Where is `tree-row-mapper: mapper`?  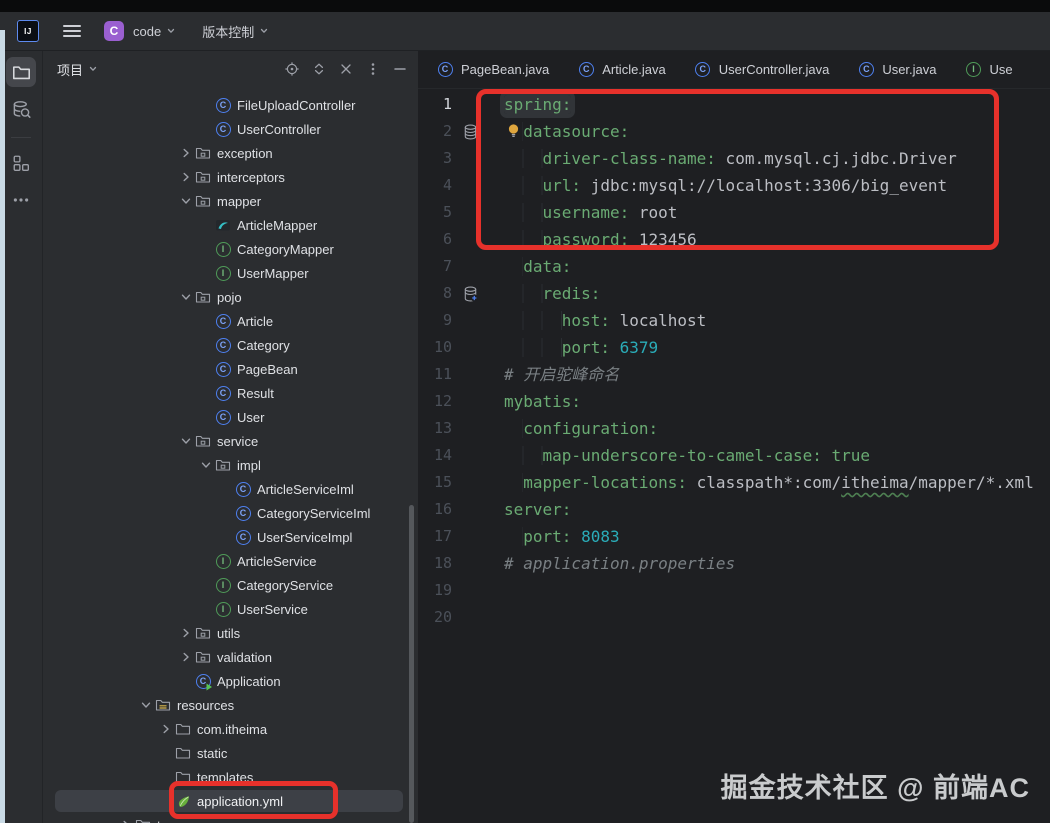 tree-row-mapper: mapper is located at coordinates (230, 201).